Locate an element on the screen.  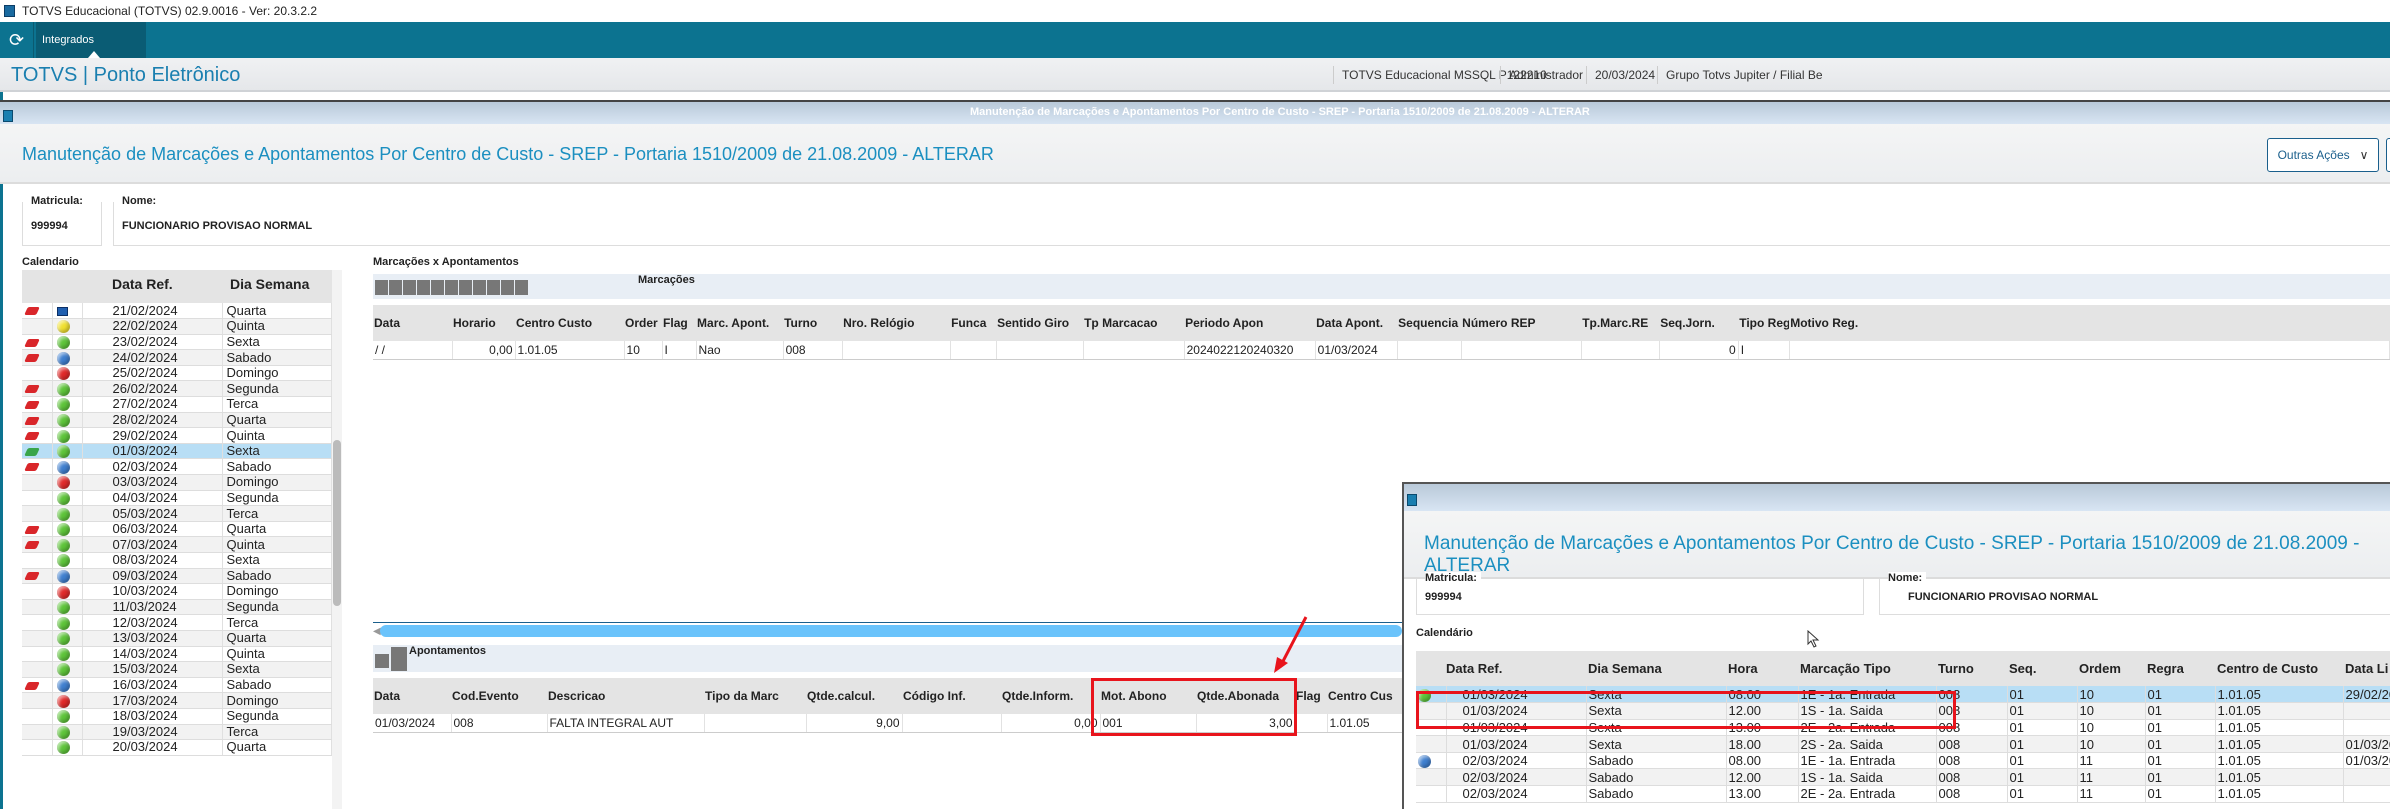
calendar-row: 04/03/2024 Segunda is located at coordinates (177, 498).